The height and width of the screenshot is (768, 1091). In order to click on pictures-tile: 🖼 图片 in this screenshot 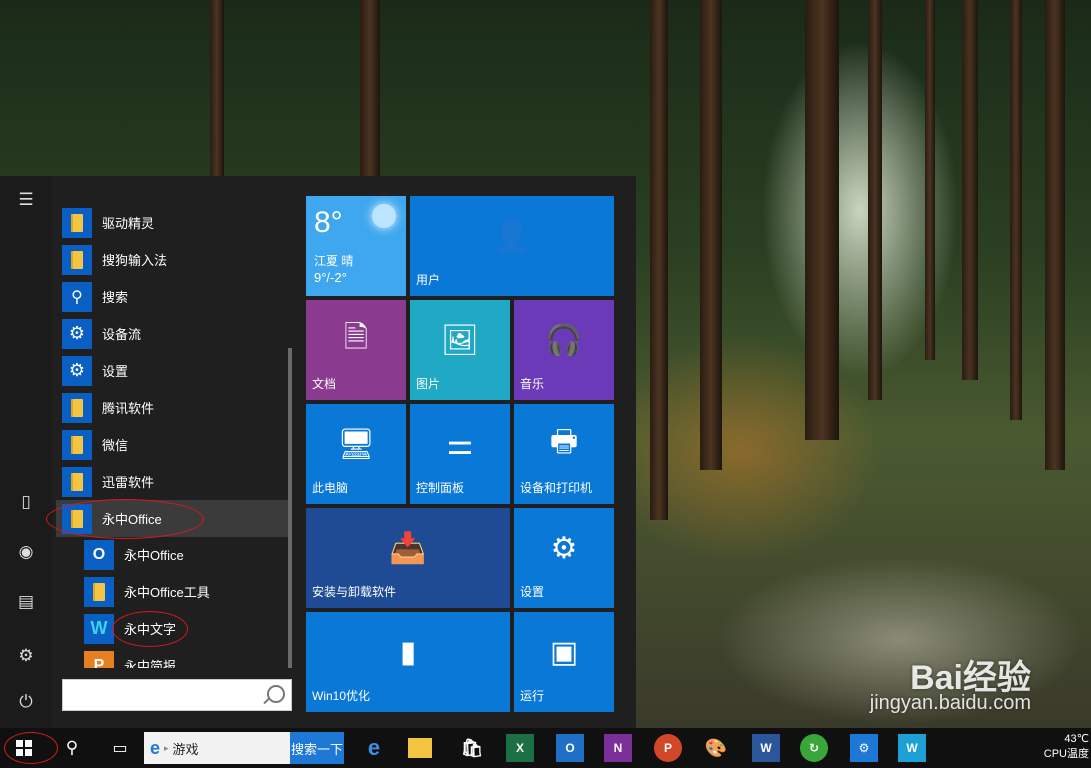, I will do `click(460, 350)`.